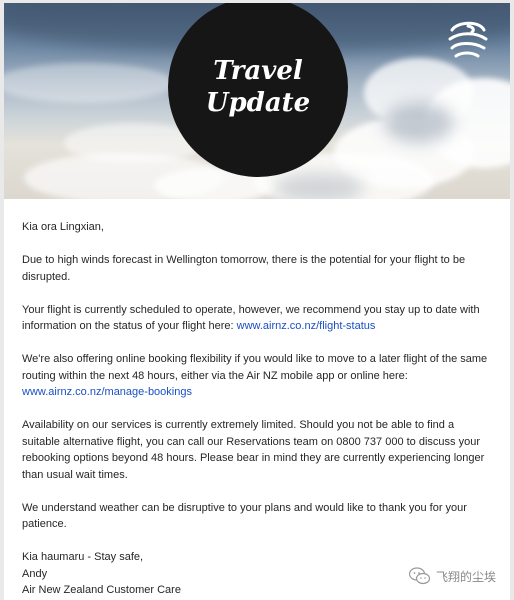  Describe the element at coordinates (101, 590) in the screenshot. I see `sender-team: Air New Zealand Customer Care` at that location.